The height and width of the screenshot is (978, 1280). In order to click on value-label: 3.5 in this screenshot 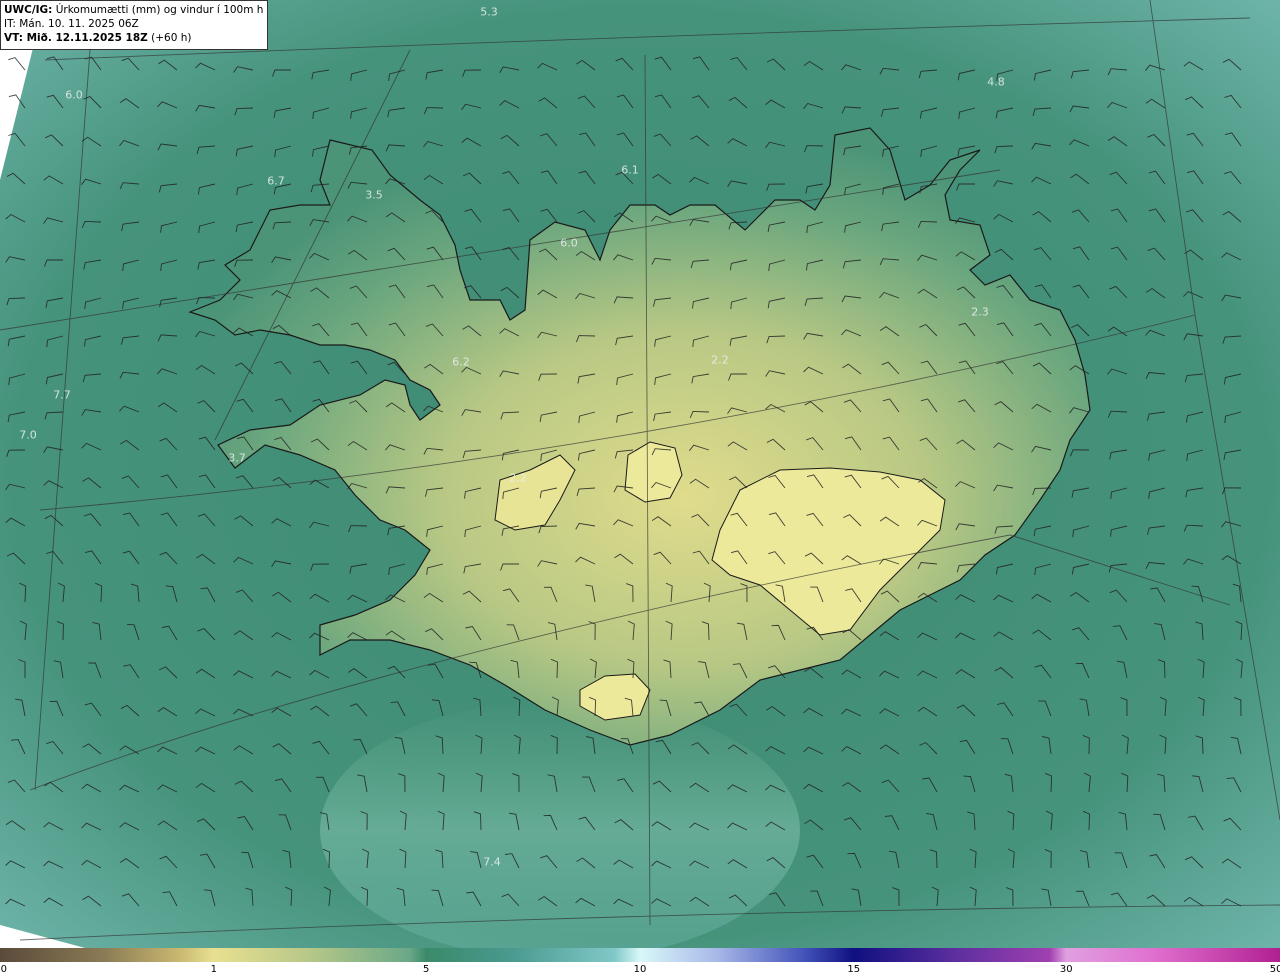, I will do `click(374, 195)`.